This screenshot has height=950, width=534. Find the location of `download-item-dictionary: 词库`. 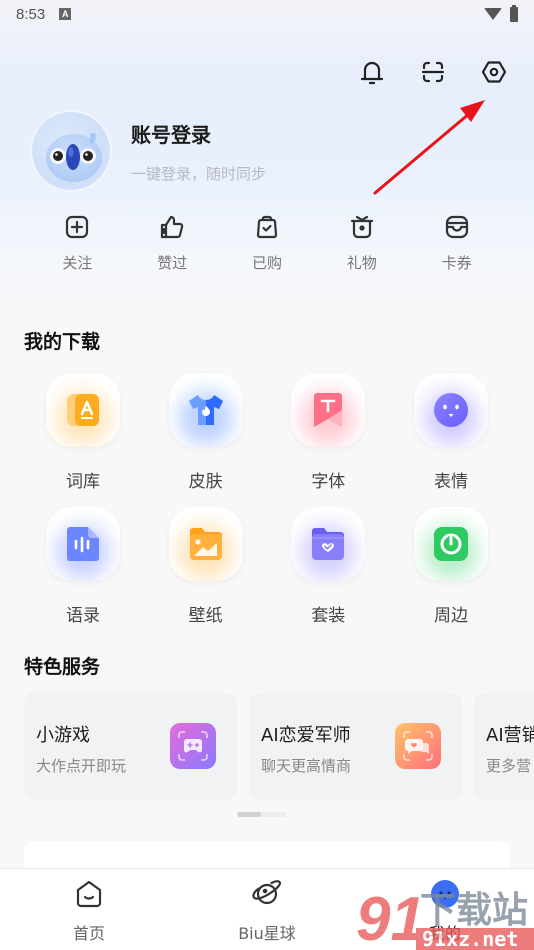

download-item-dictionary: 词库 is located at coordinates (83, 432).